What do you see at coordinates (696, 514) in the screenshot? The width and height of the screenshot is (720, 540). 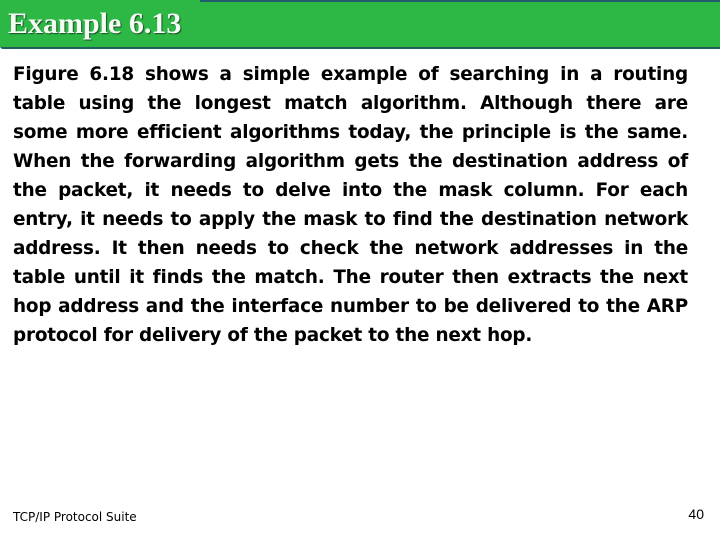 I see `slide-page-number: 40` at bounding box center [696, 514].